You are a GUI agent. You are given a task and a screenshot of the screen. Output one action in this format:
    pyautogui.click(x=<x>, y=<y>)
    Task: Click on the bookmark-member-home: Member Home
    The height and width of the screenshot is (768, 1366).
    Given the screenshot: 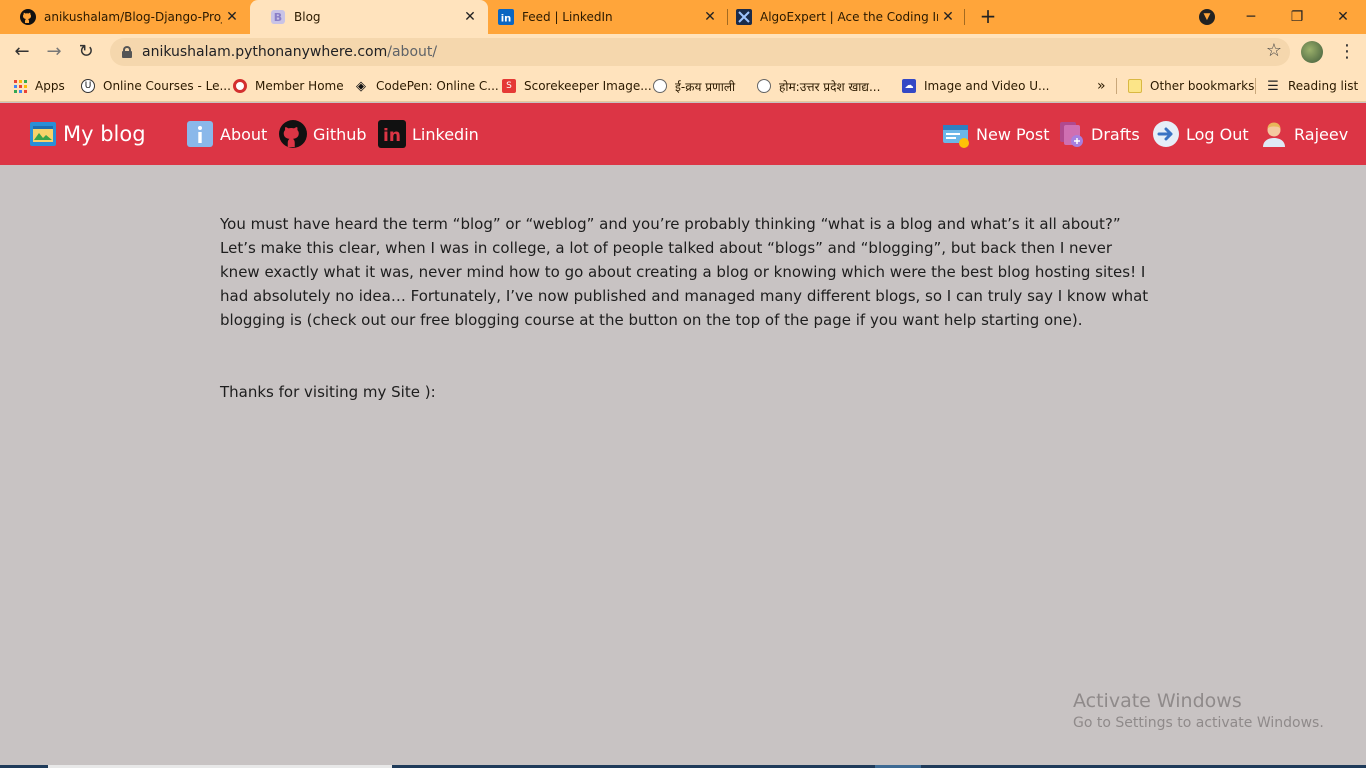 What is the action you would take?
    pyautogui.click(x=288, y=86)
    